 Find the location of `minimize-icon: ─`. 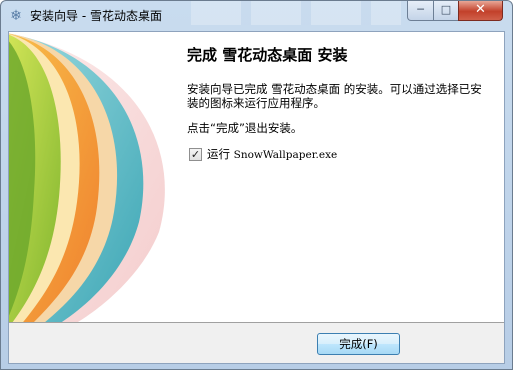

minimize-icon: ─ is located at coordinates (420, 9).